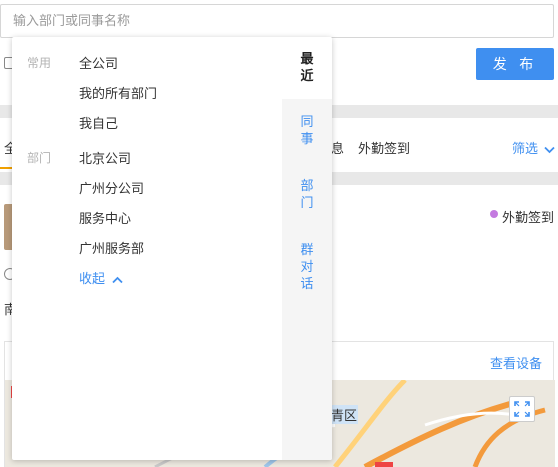  I want to click on list-item-beijing: 北京公司, so click(105, 157).